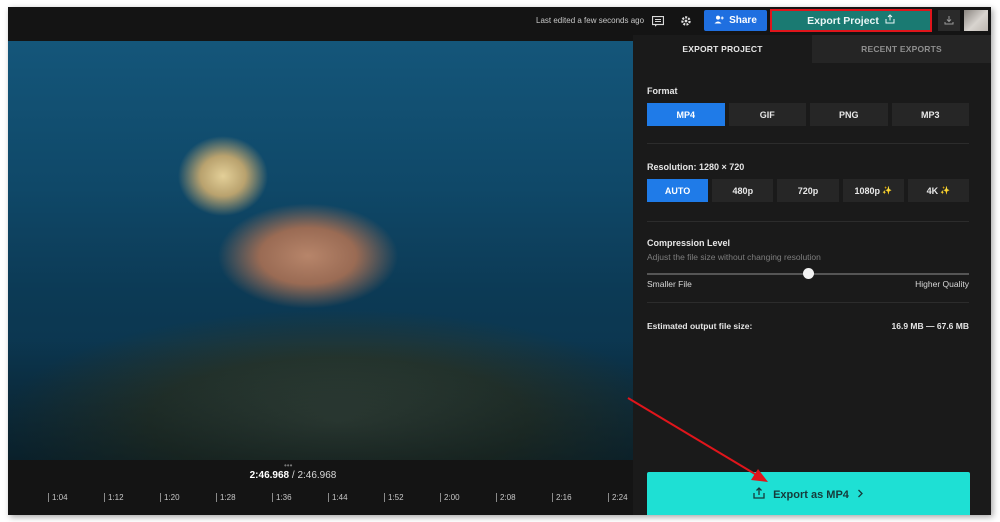  I want to click on avatar, so click(976, 20).